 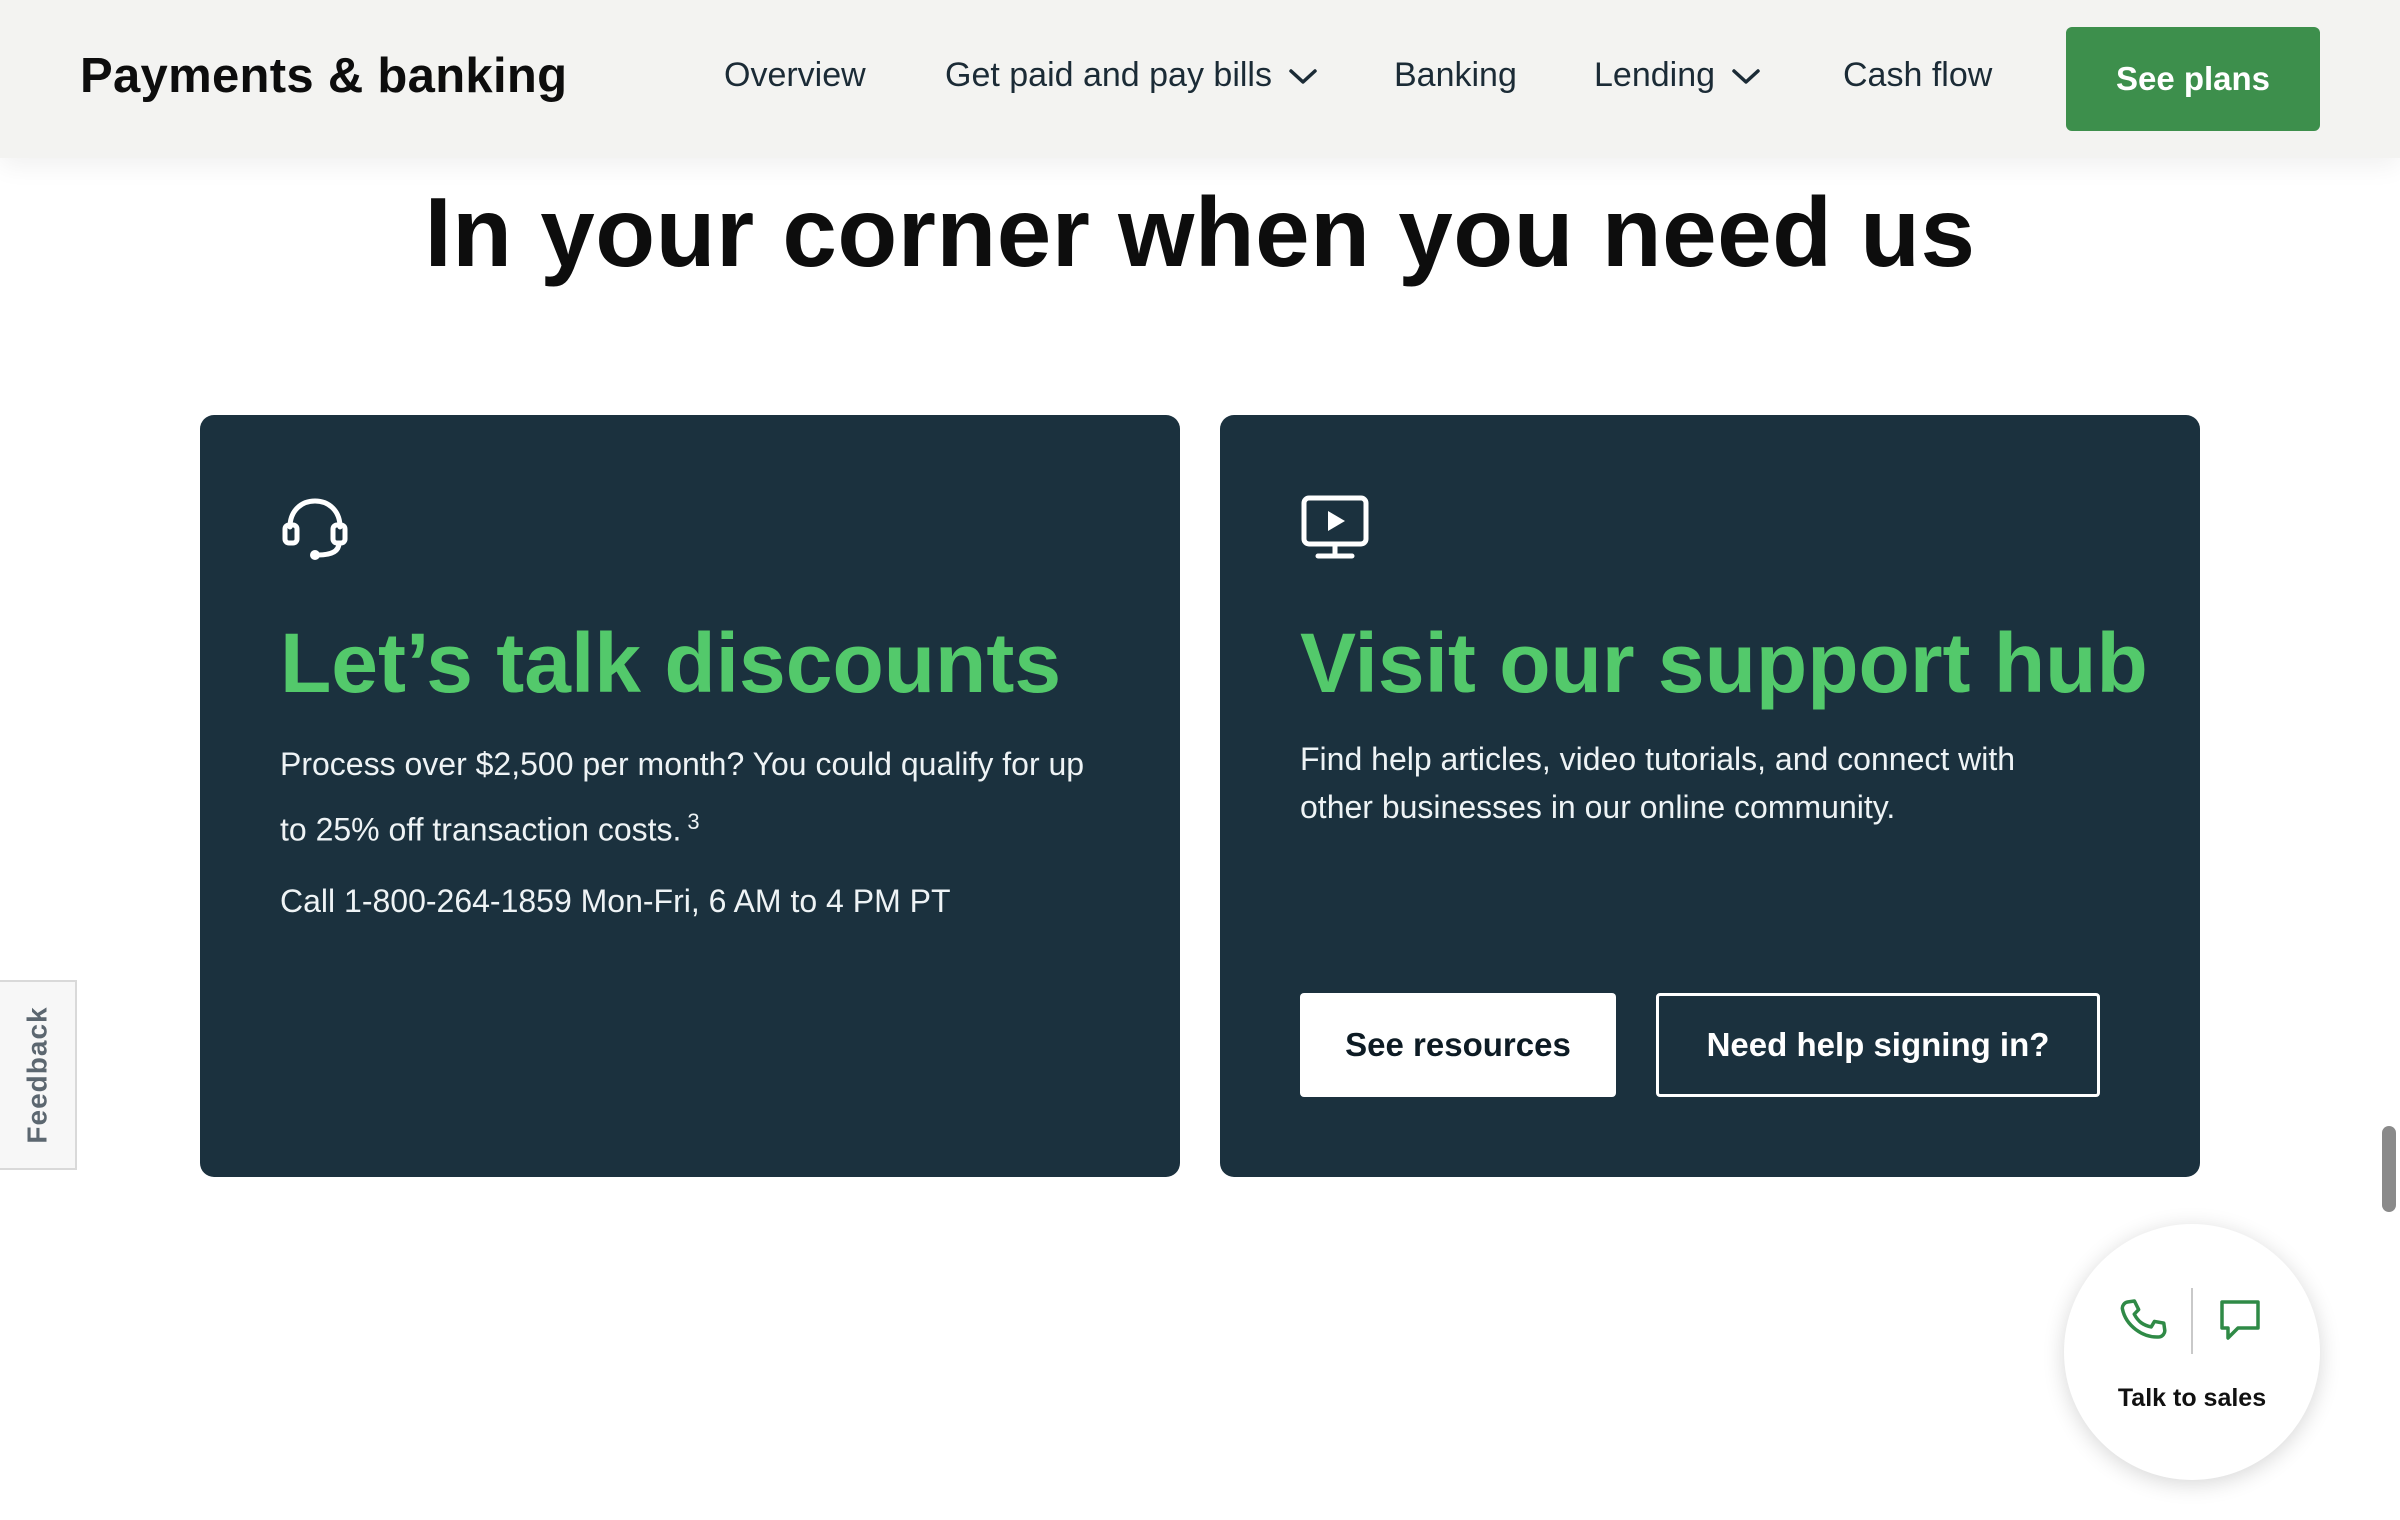 I want to click on phone-icon, so click(x=2143, y=1319).